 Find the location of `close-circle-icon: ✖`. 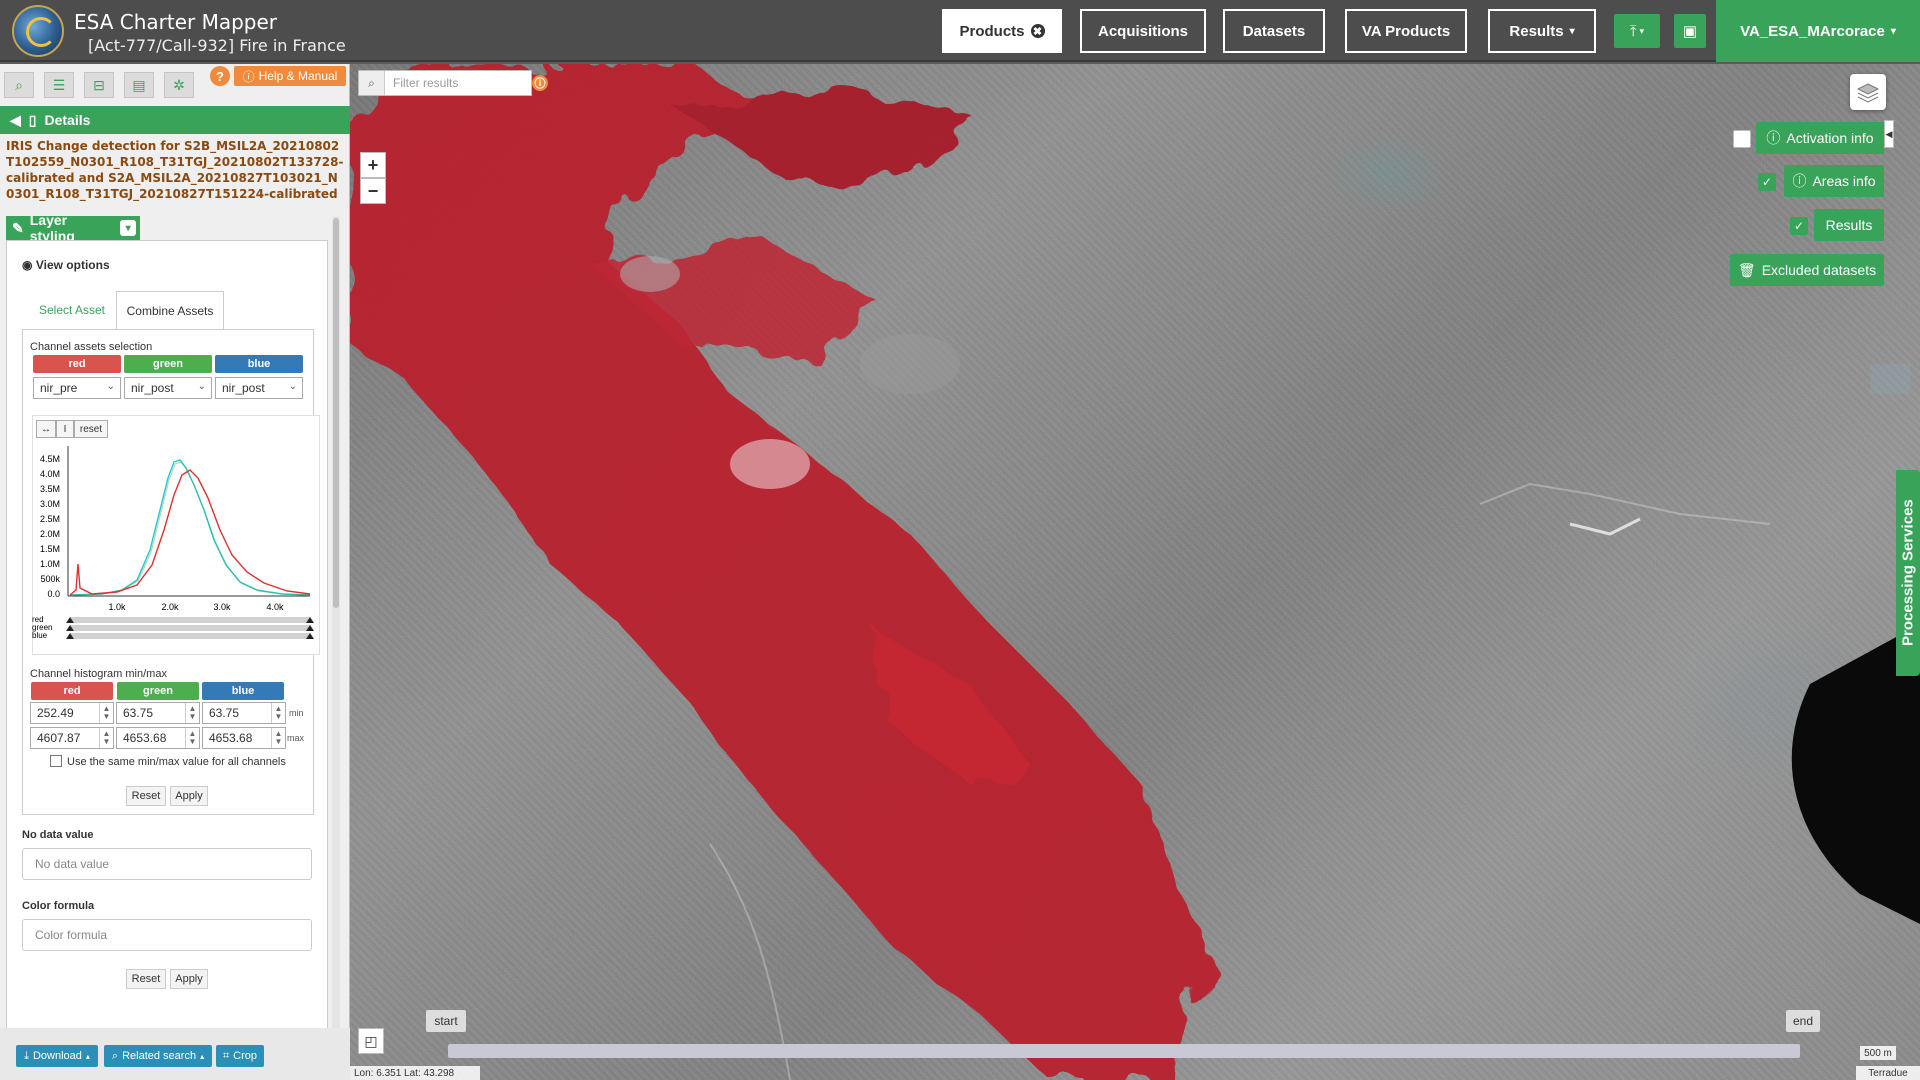

close-circle-icon: ✖ is located at coordinates (1037, 31).